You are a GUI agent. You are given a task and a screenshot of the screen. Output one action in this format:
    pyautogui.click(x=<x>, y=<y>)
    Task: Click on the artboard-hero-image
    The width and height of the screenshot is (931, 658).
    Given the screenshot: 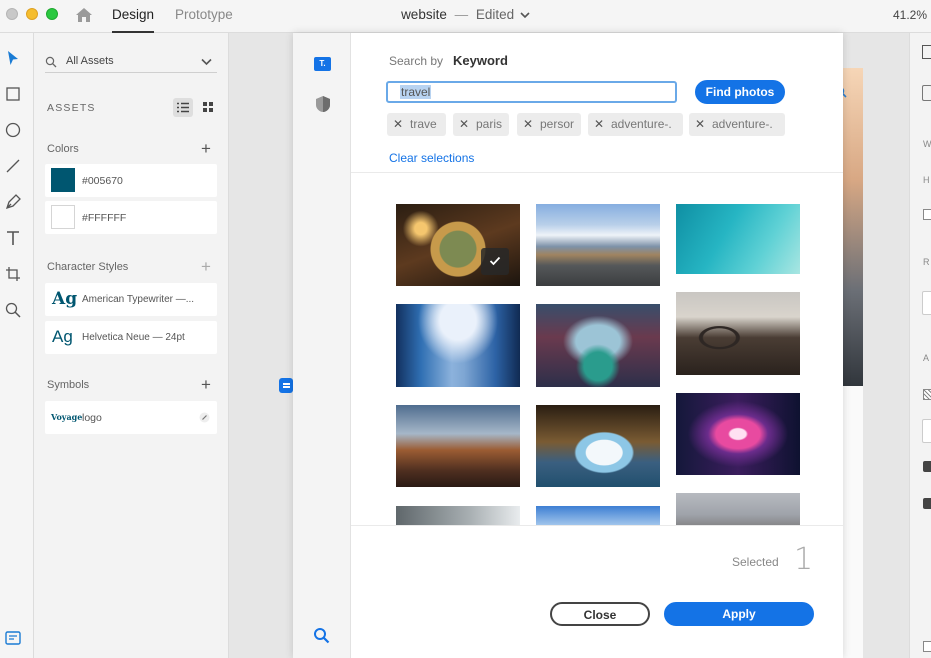 What is the action you would take?
    pyautogui.click(x=853, y=227)
    